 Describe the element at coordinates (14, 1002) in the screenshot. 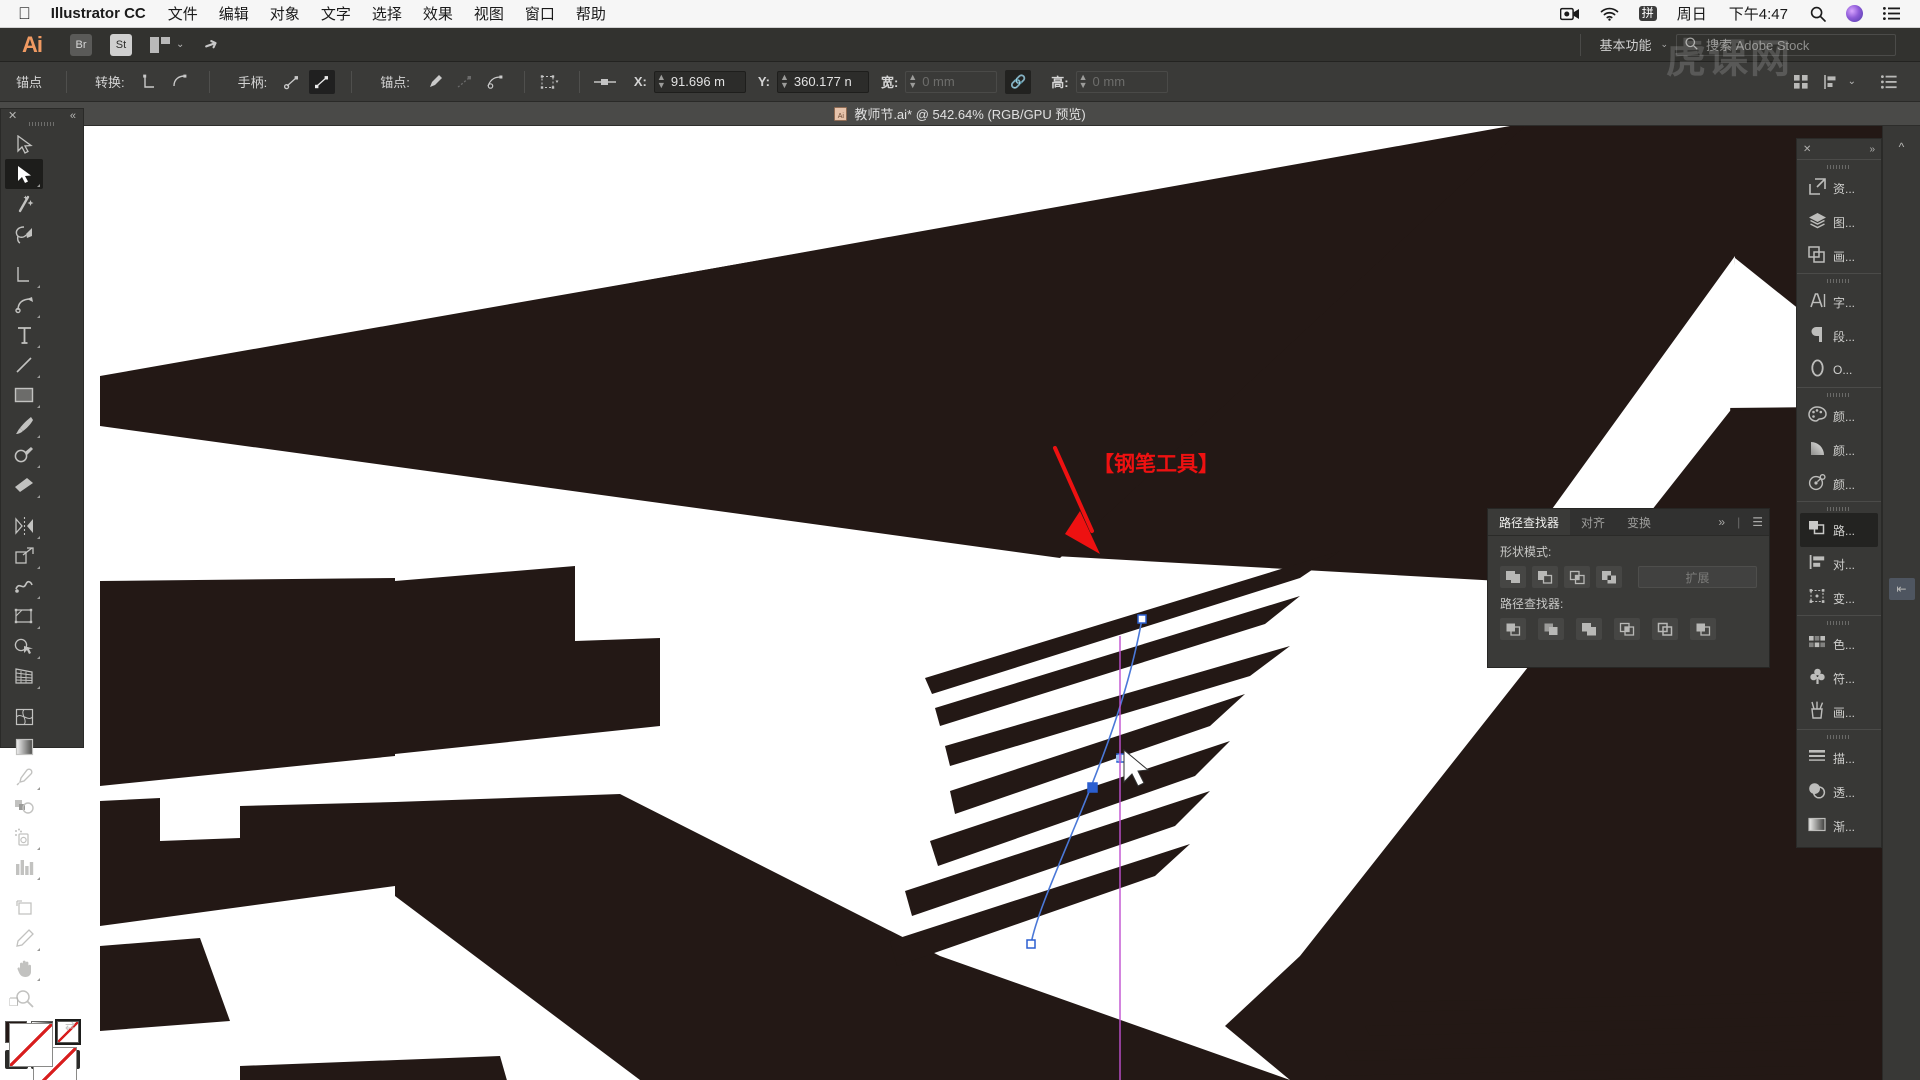

I see `default-fill-stroke-icon: ❐` at that location.